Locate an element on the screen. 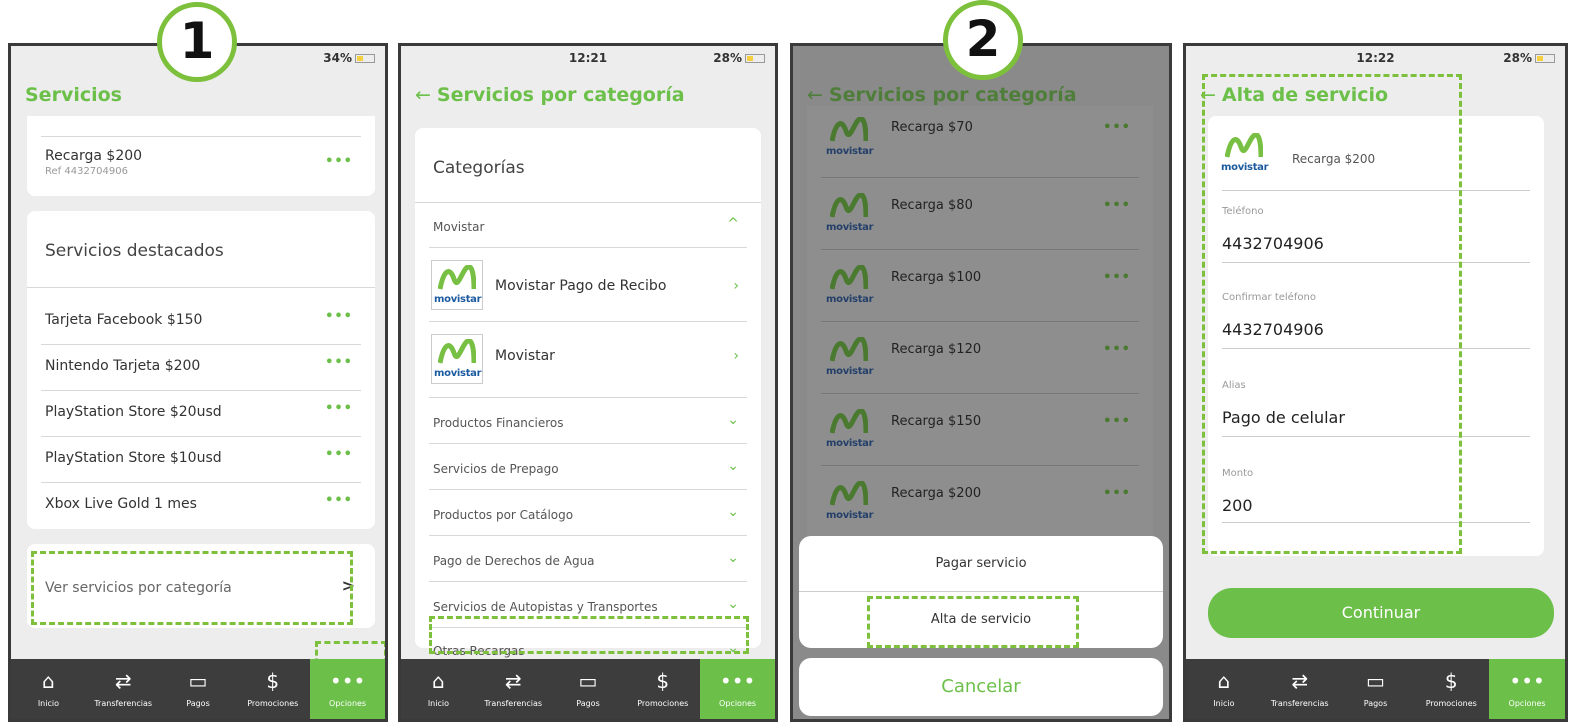 The height and width of the screenshot is (722, 1579). chevron-right-icon: › is located at coordinates (736, 286).